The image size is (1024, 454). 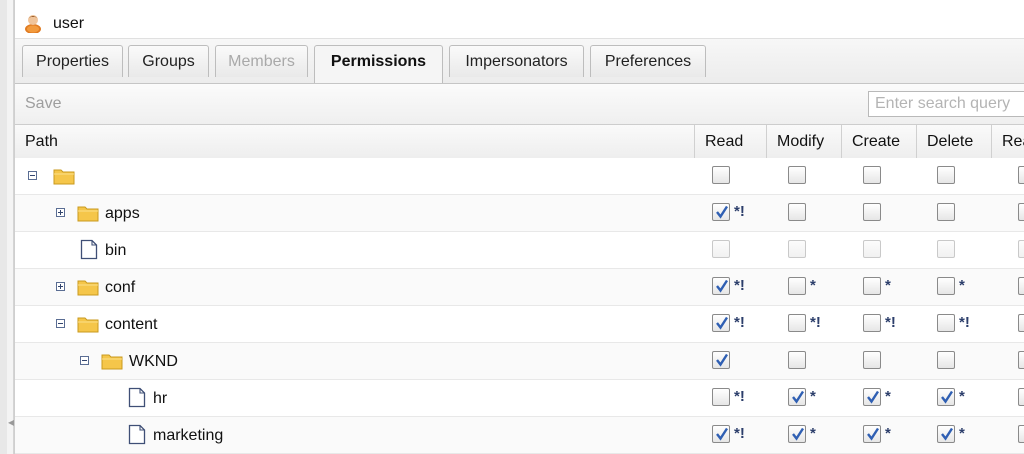 What do you see at coordinates (731, 141) in the screenshot?
I see `column-header-read: Read` at bounding box center [731, 141].